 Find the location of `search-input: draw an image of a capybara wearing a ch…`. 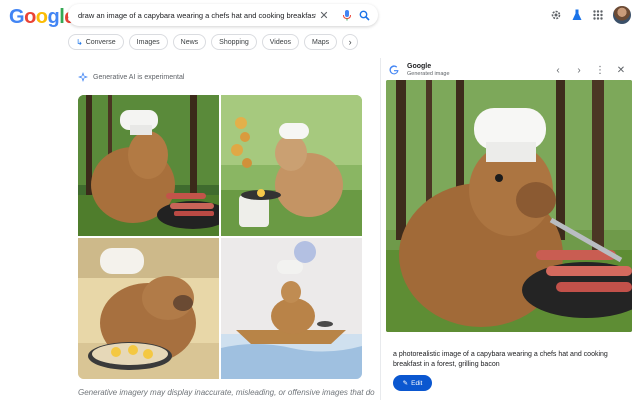

search-input: draw an image of a capybara wearing a ch… is located at coordinates (197, 15).